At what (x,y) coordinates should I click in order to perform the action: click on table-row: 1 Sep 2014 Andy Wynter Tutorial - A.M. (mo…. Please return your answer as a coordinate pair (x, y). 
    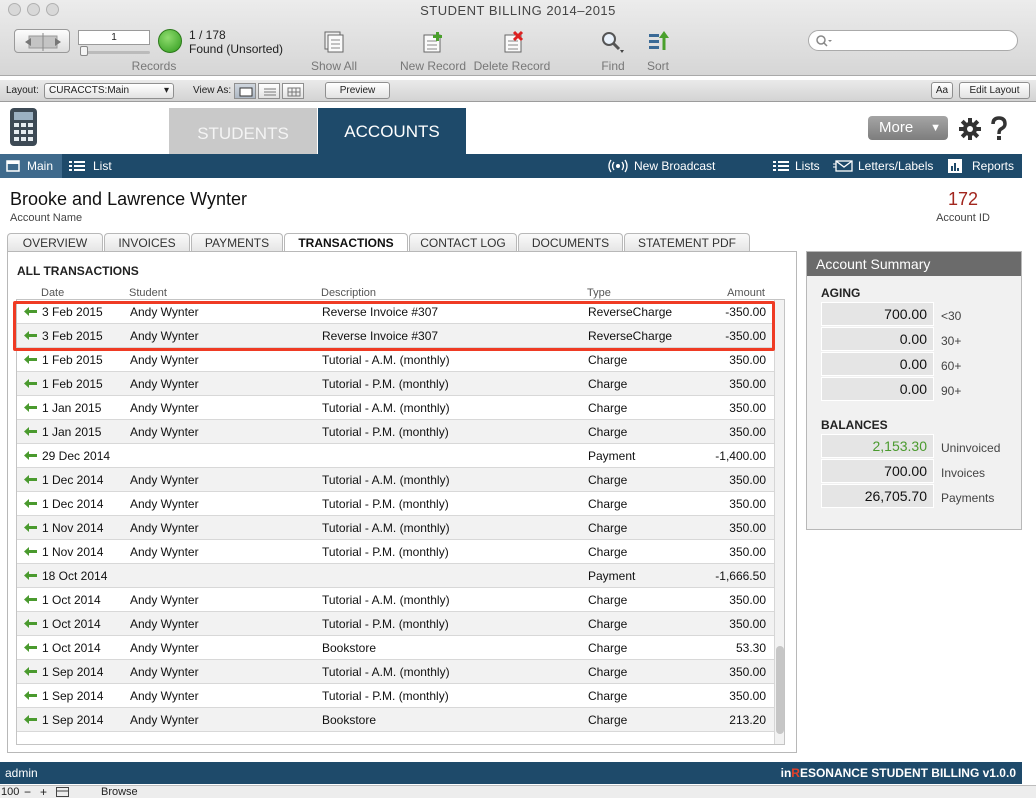
    Looking at the image, I should click on (395, 672).